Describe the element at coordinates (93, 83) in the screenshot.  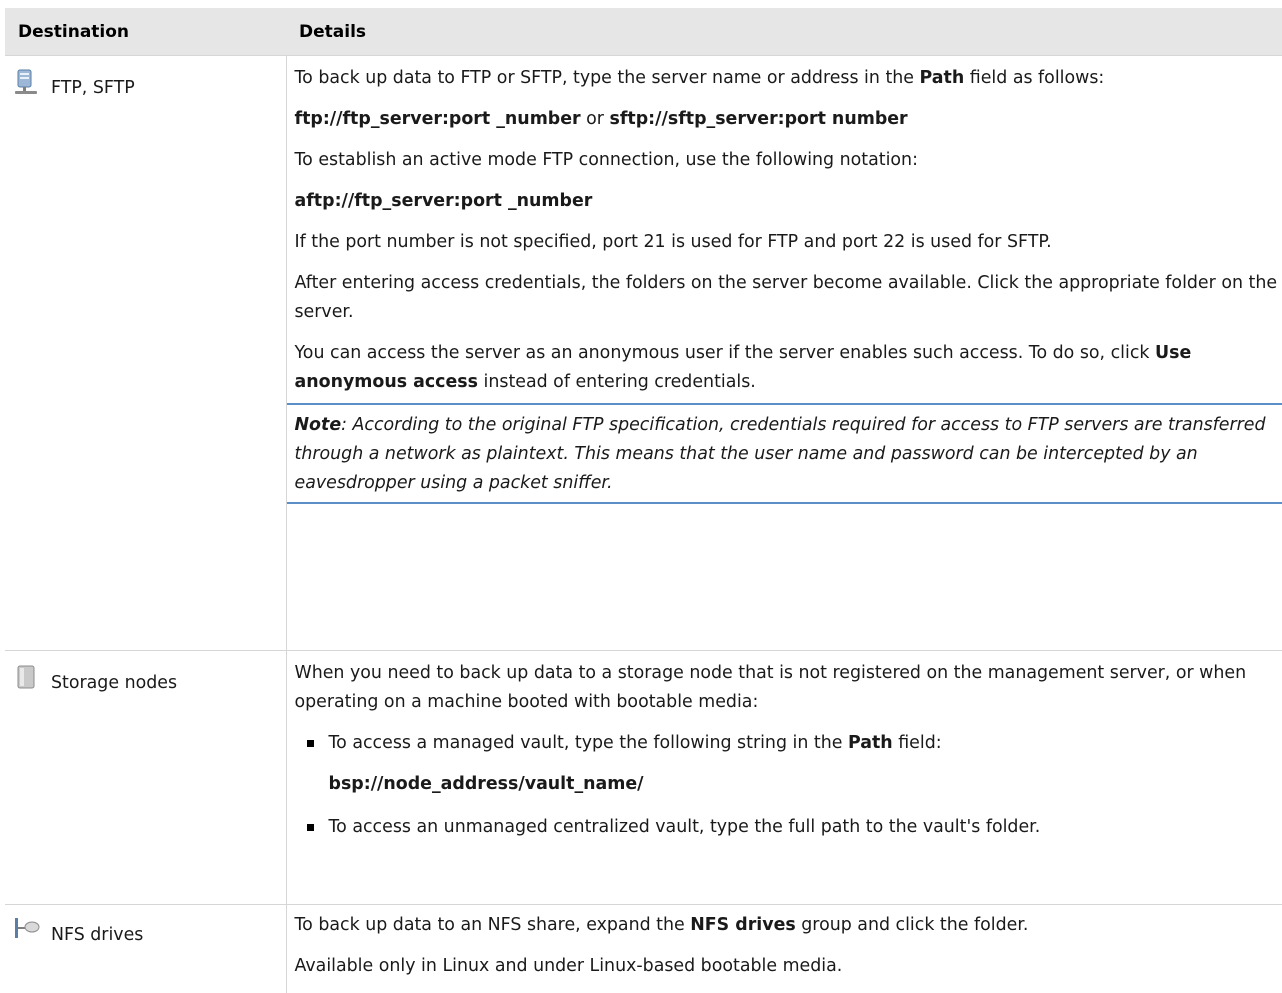
I see `destination-label: FTP, SFTP` at that location.